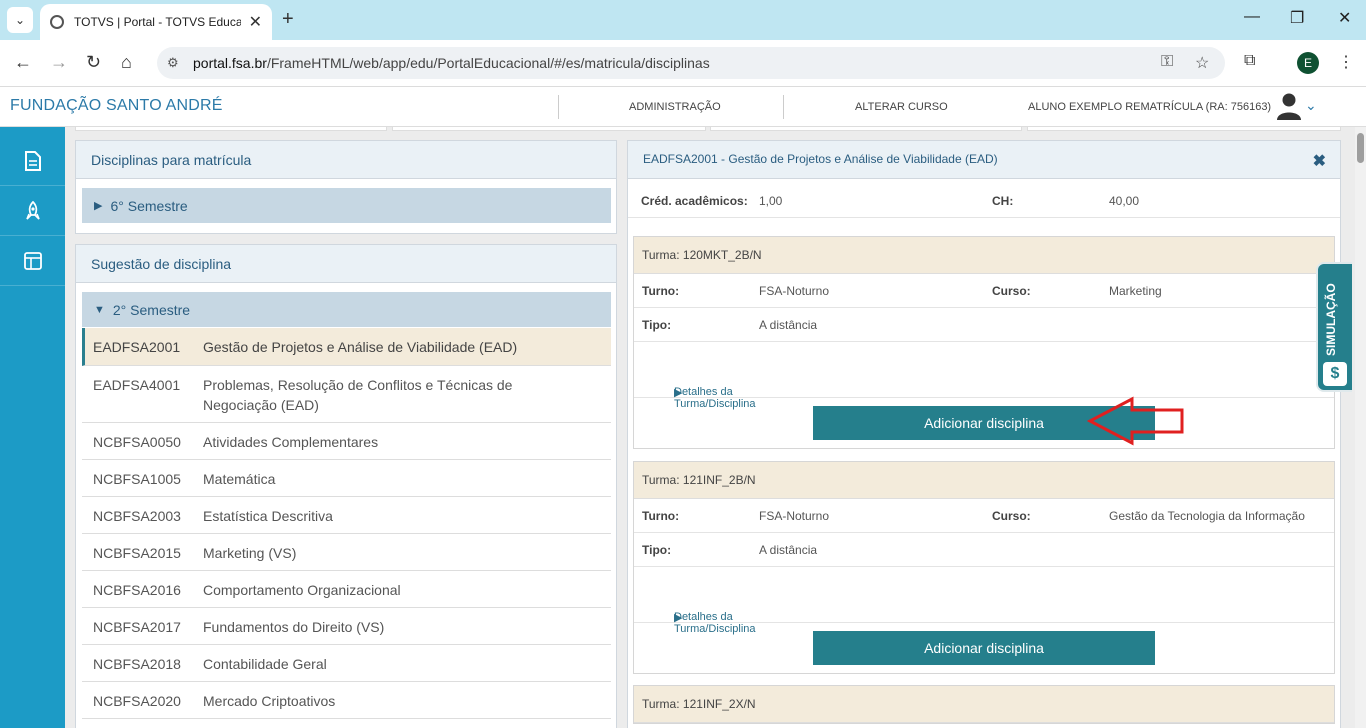  Describe the element at coordinates (1167, 62) in the screenshot. I see `key-icon: ⚿` at that location.